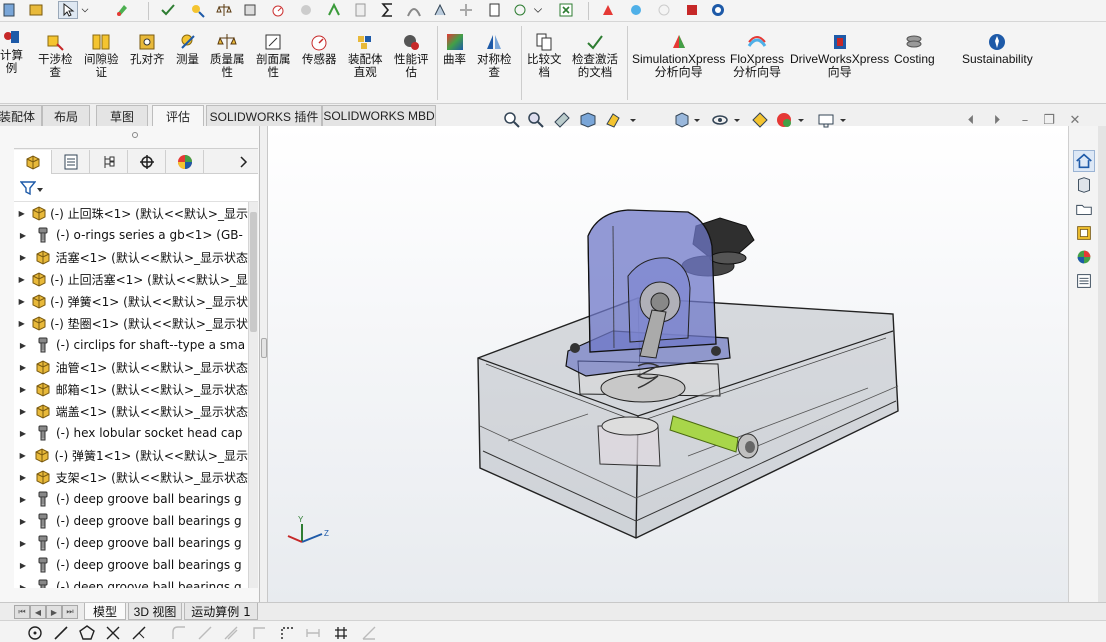  What do you see at coordinates (205, 633) in the screenshot?
I see `chamfer-tool-icon` at bounding box center [205, 633].